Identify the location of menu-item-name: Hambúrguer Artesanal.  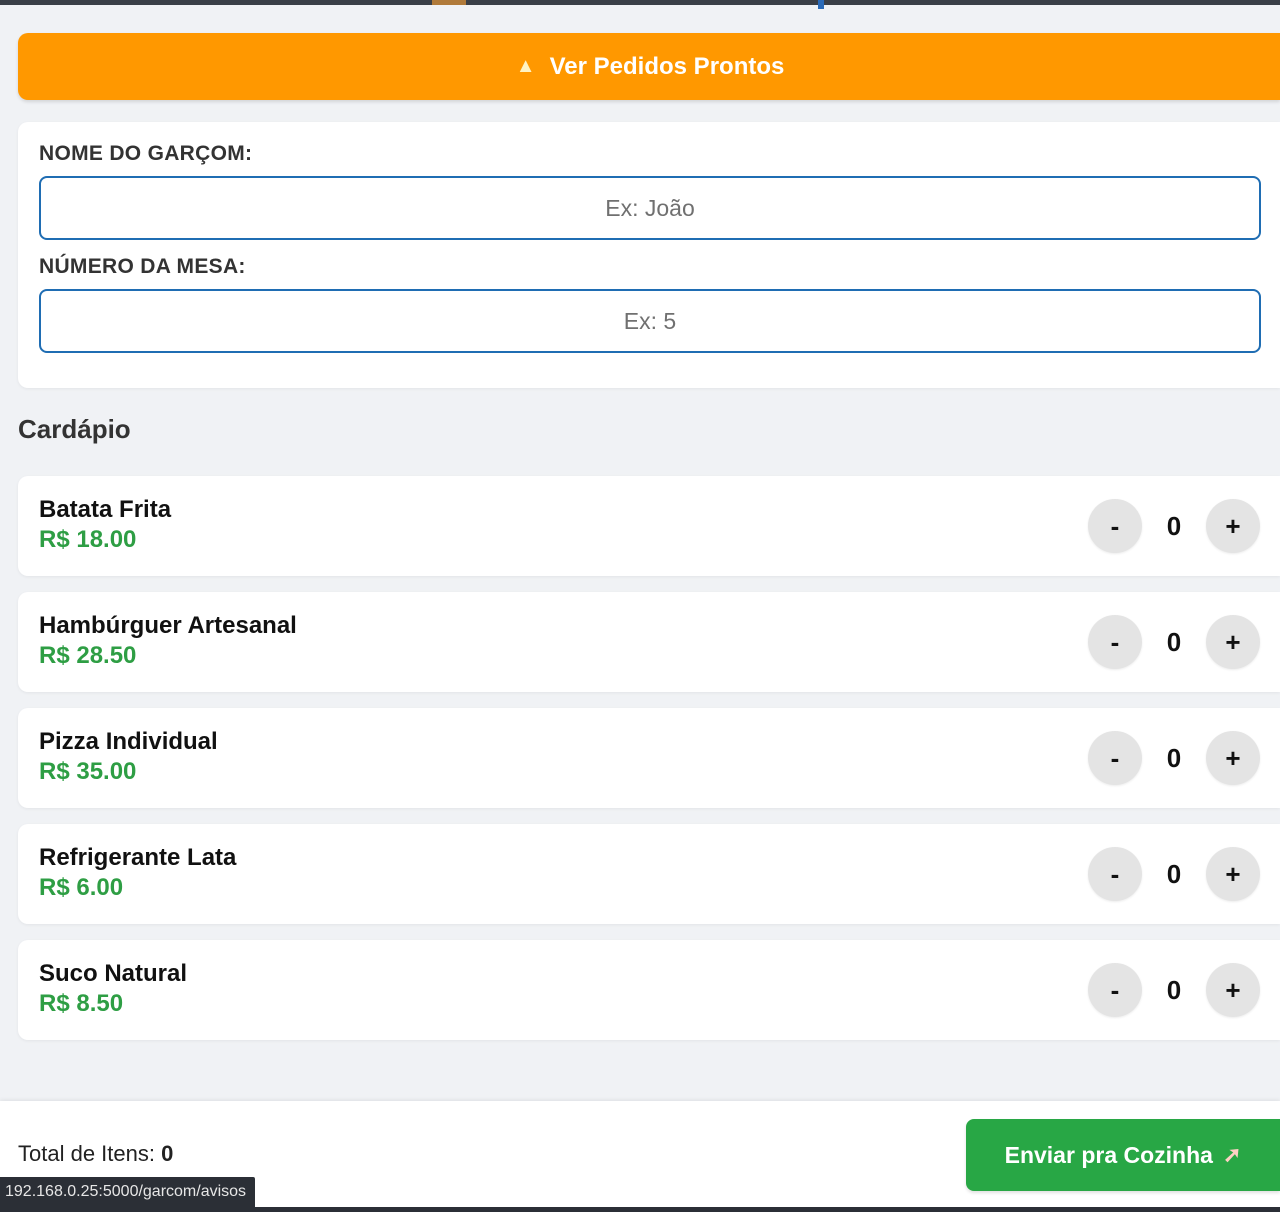
(168, 625).